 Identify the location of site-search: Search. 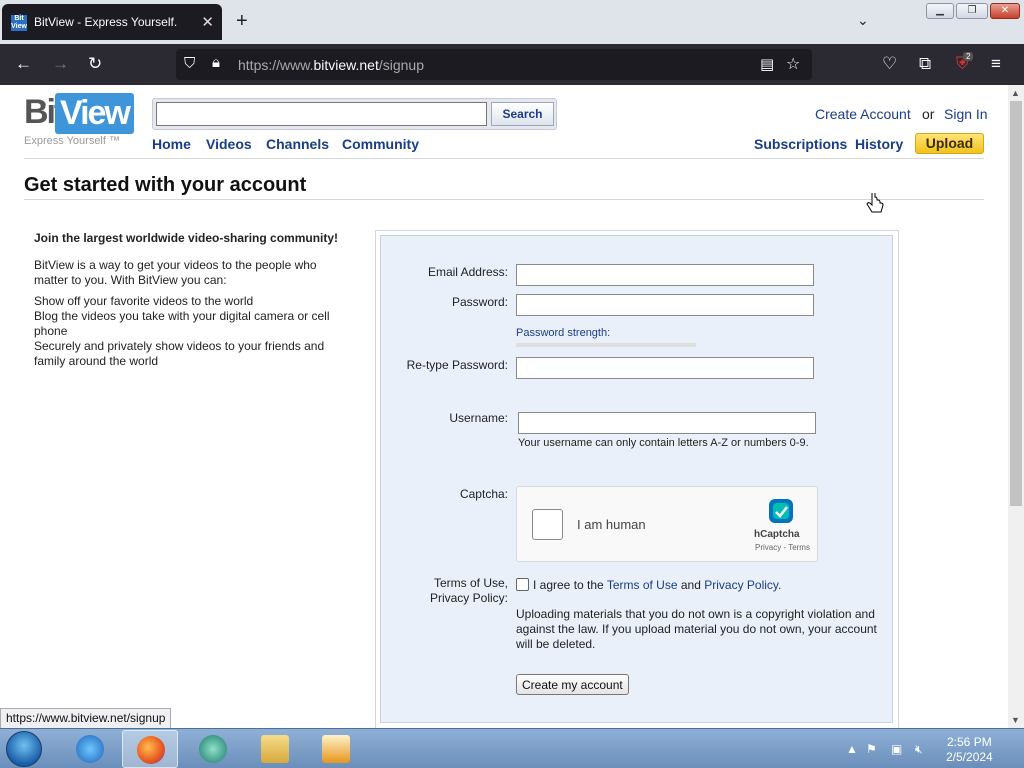
(354, 114).